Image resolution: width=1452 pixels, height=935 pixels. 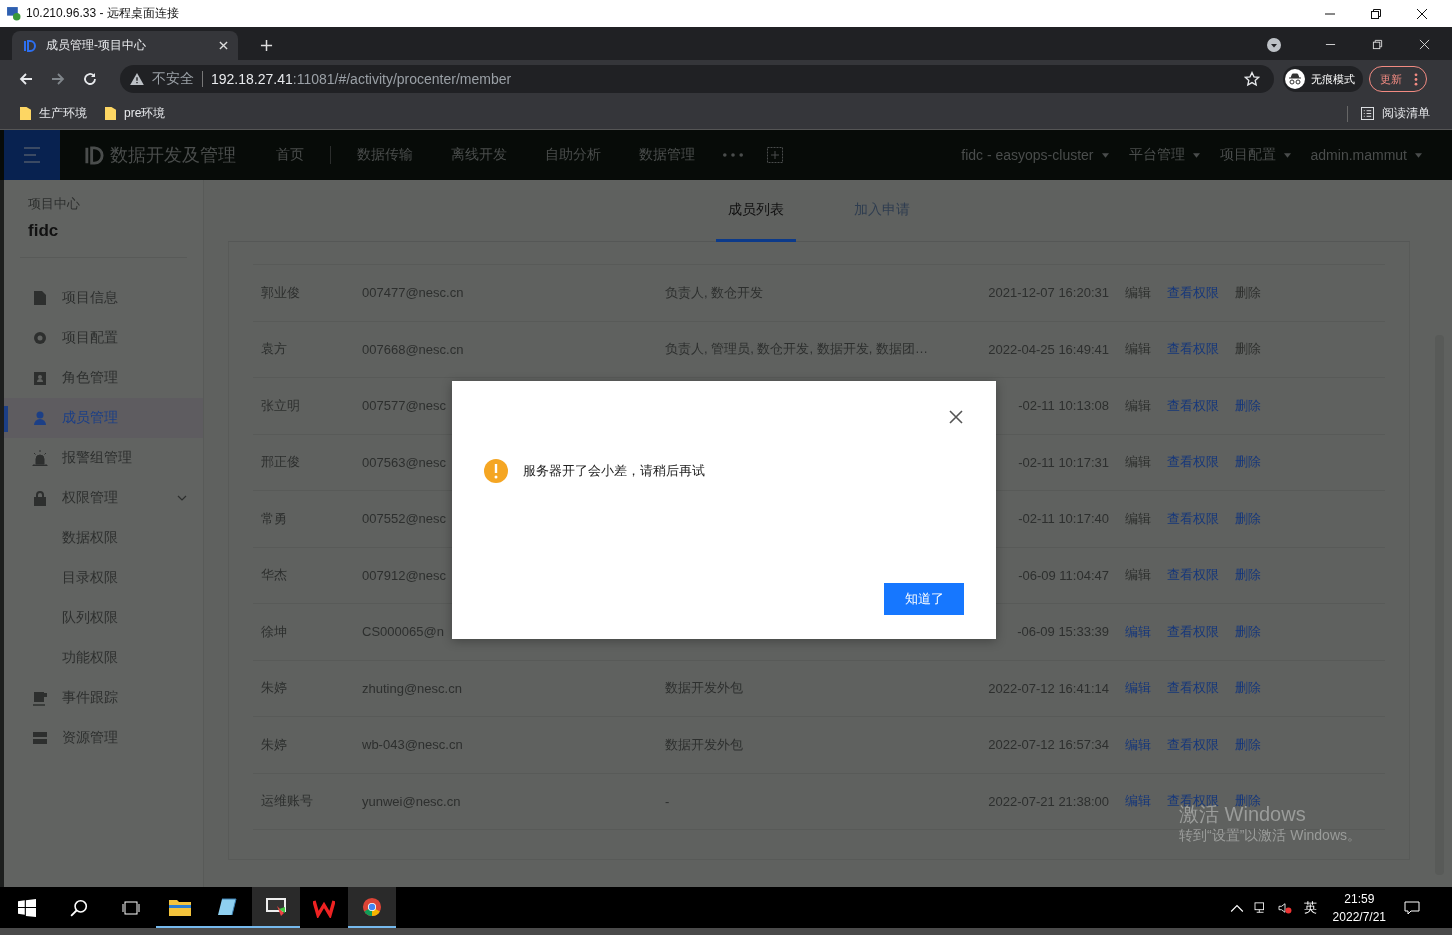 I want to click on clock-date: 2022/7/21, so click(x=1359, y=916).